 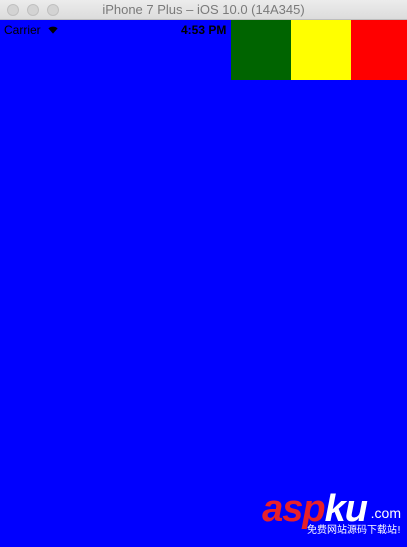 What do you see at coordinates (204, 30) in the screenshot?
I see `status-time: 4:53 PM` at bounding box center [204, 30].